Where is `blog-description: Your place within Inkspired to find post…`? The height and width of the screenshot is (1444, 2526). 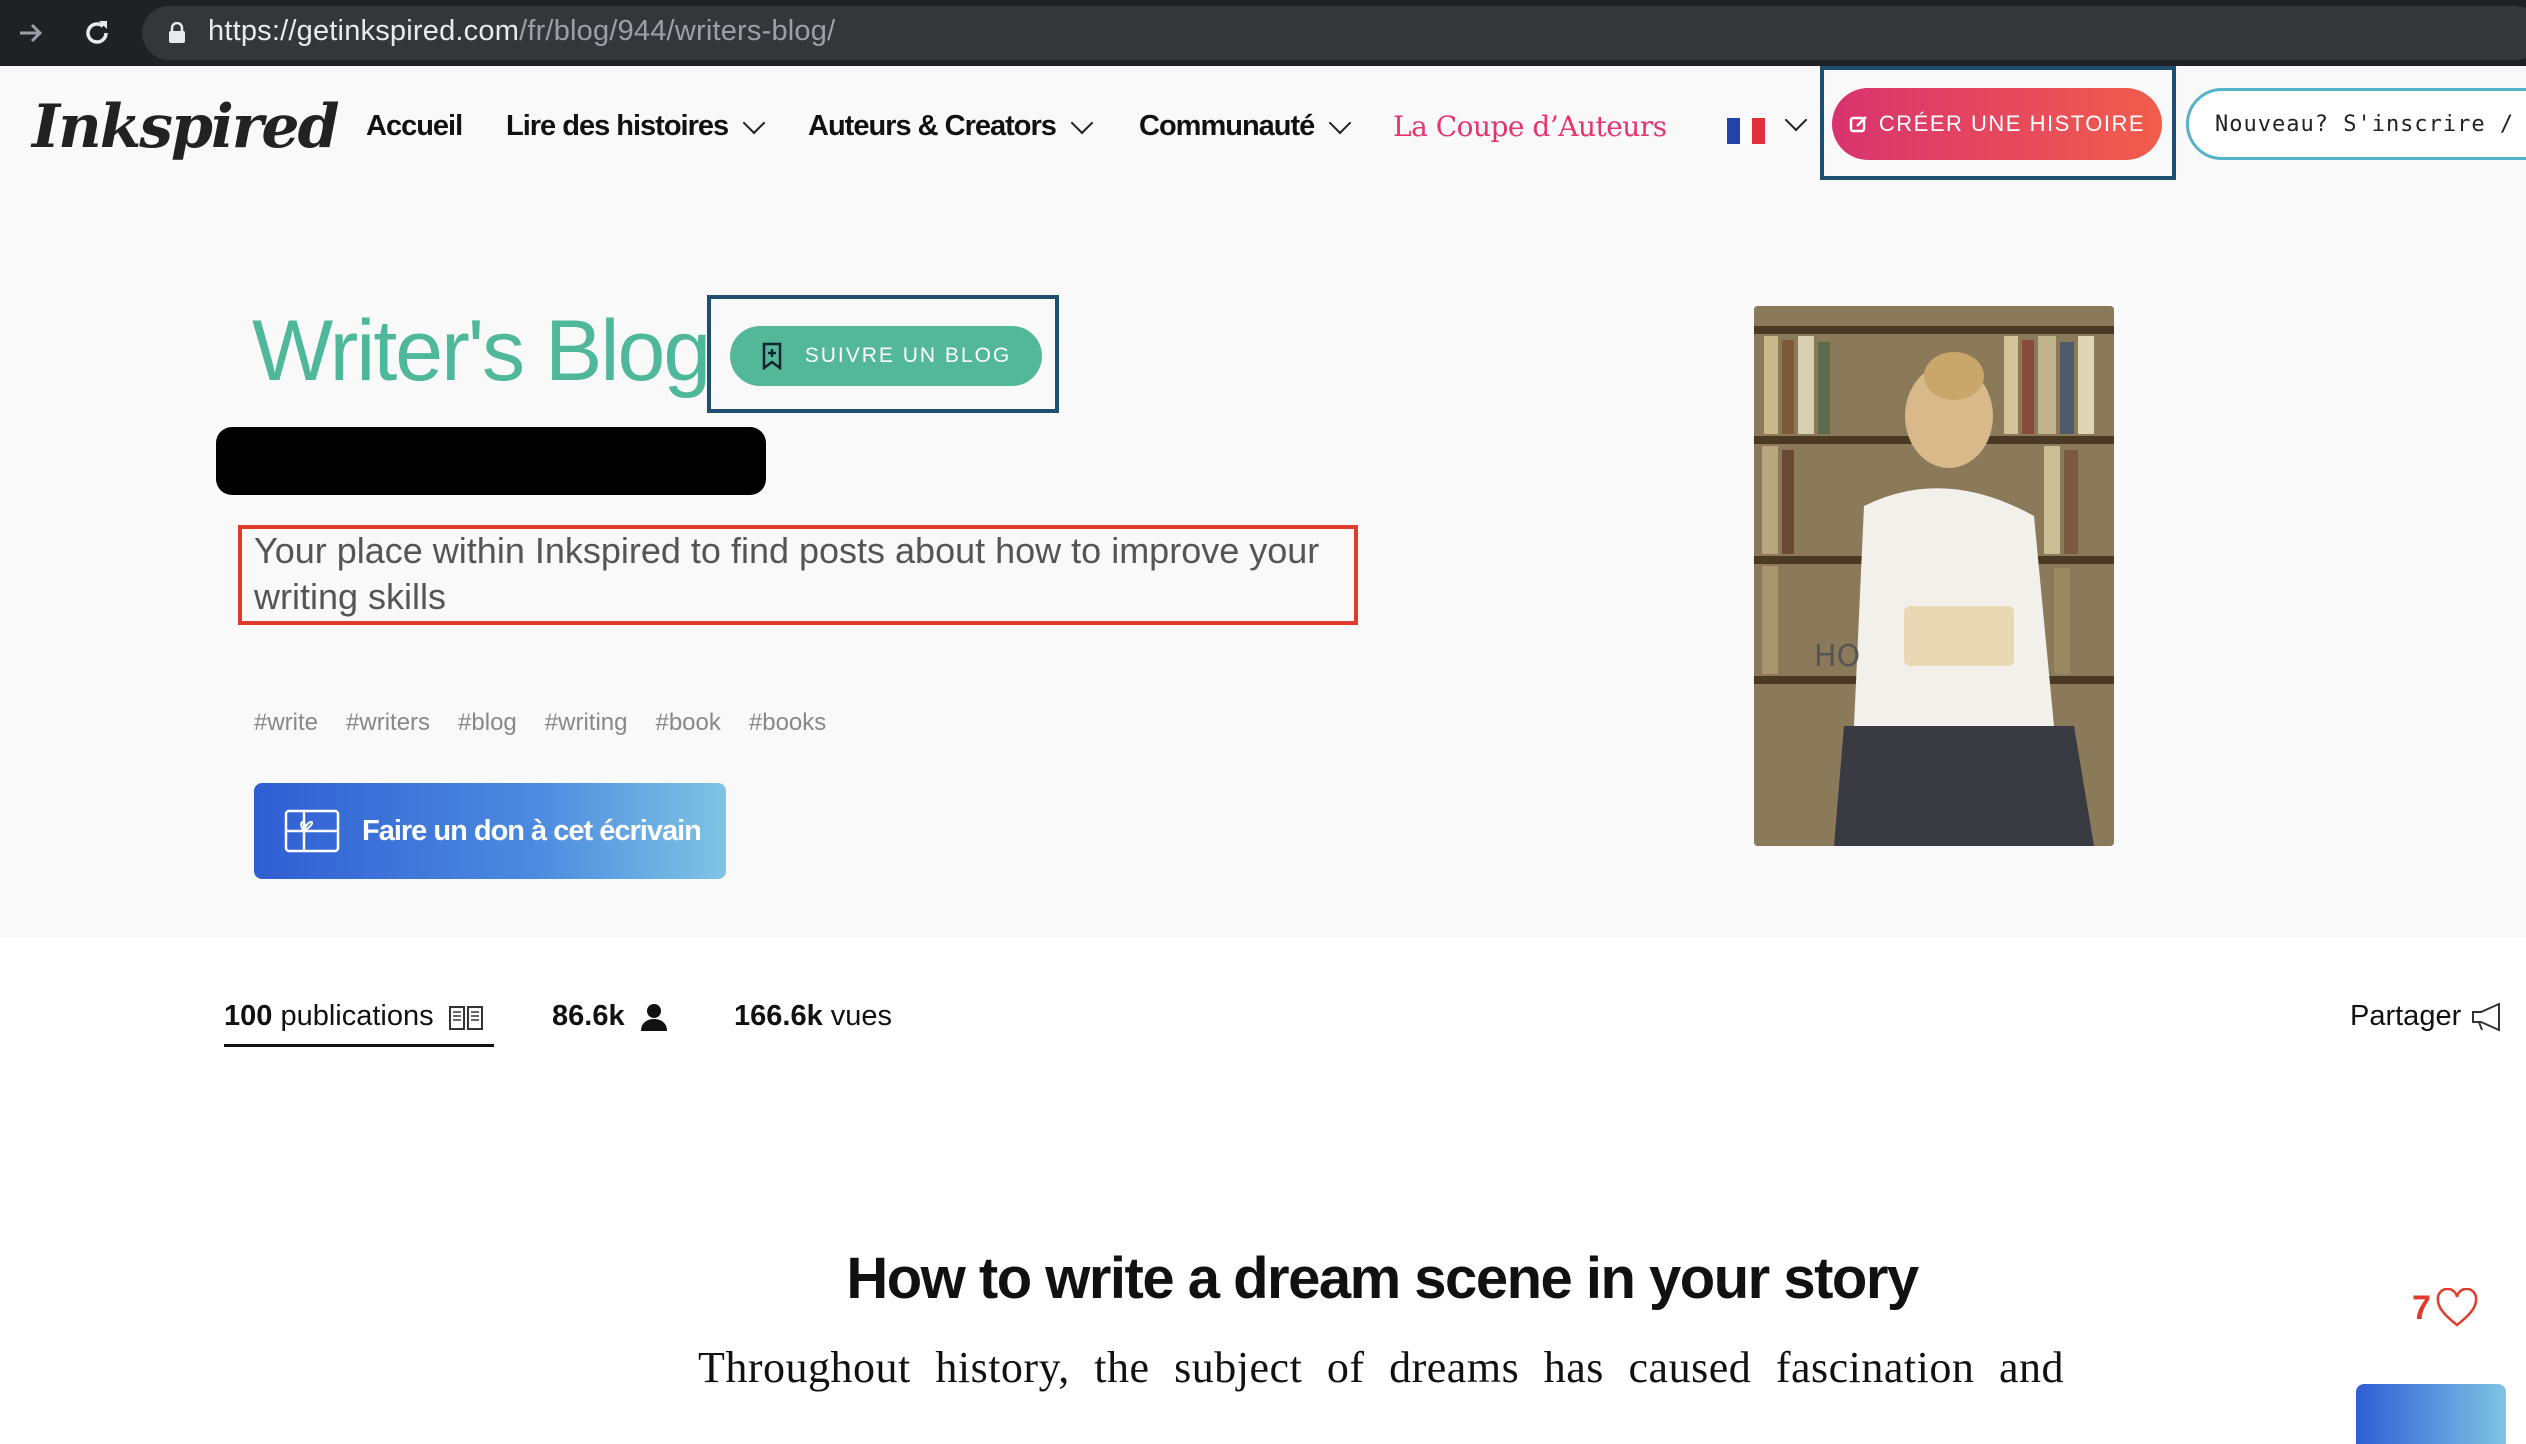 blog-description: Your place within Inkspired to find post… is located at coordinates (787, 573).